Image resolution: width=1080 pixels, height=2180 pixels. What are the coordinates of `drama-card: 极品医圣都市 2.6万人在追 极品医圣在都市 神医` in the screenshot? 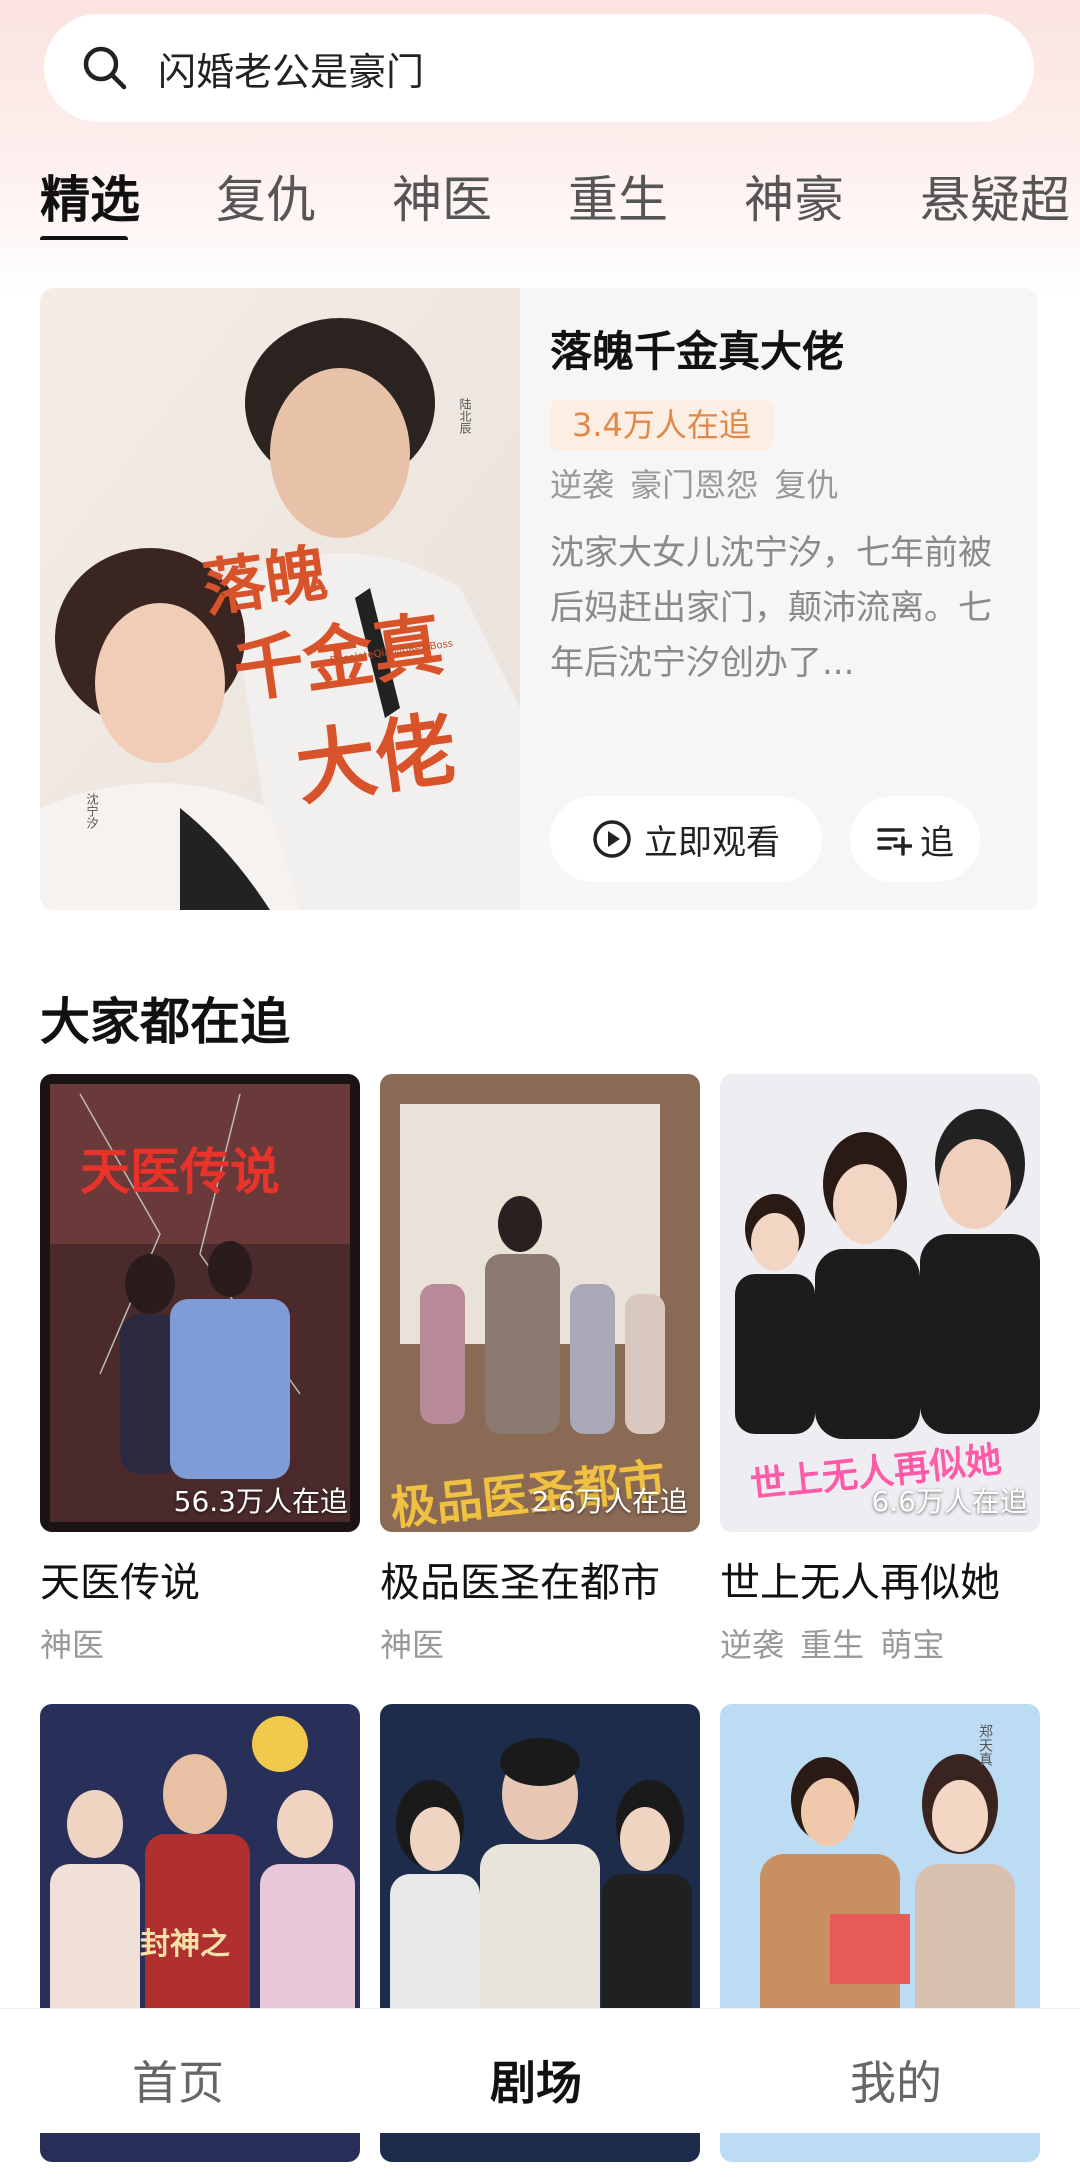 It's located at (540, 1370).